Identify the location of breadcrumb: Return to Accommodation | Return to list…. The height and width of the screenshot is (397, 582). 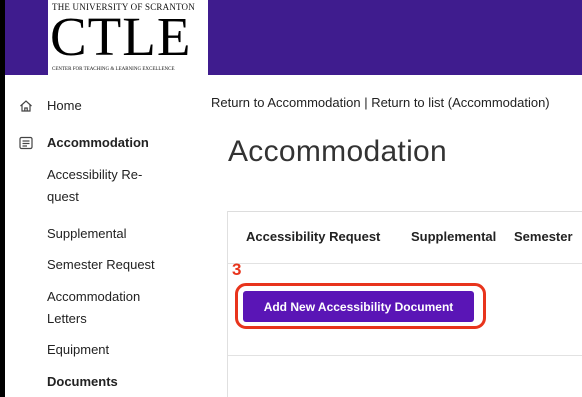
(380, 102).